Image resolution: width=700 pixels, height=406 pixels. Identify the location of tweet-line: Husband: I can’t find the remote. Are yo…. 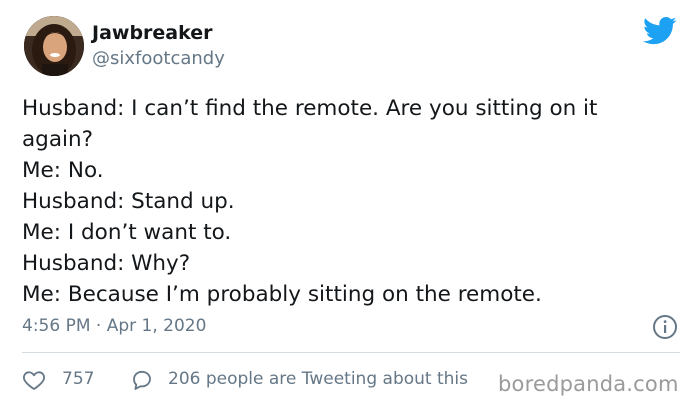
(310, 108).